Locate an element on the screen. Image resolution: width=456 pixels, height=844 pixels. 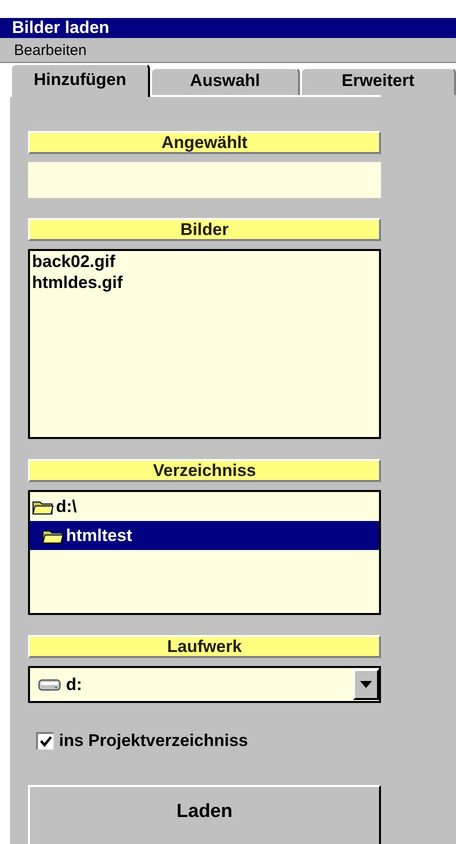
selected-image-field is located at coordinates (204, 180).